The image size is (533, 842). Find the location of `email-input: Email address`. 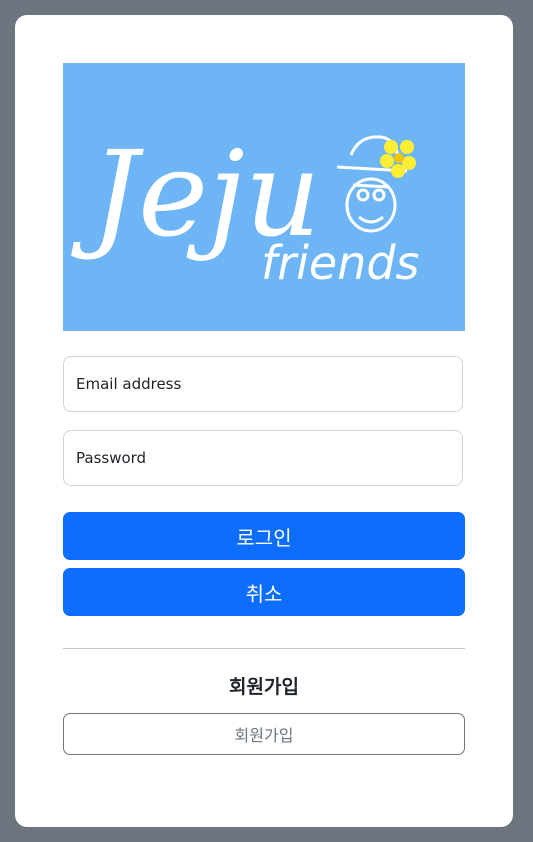

email-input: Email address is located at coordinates (263, 384).